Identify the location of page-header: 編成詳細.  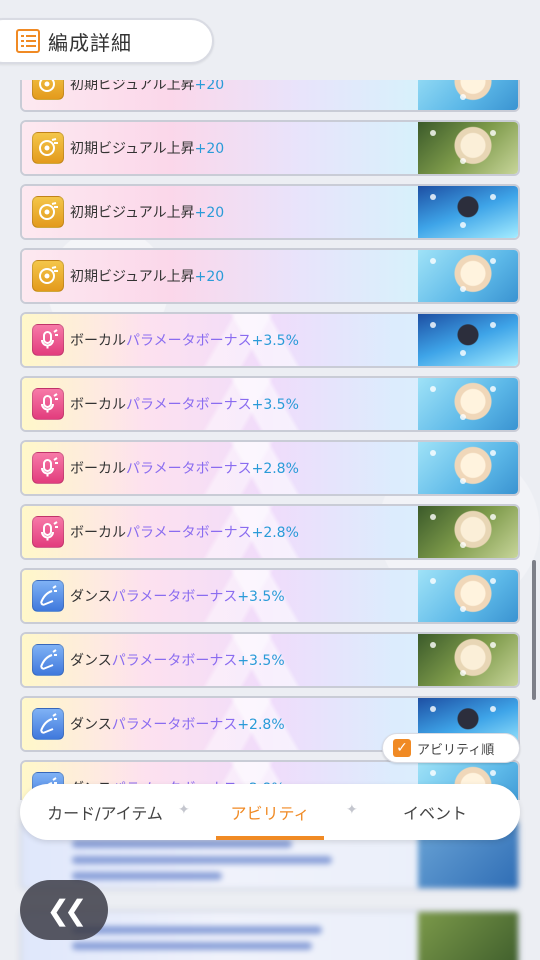
(107, 41).